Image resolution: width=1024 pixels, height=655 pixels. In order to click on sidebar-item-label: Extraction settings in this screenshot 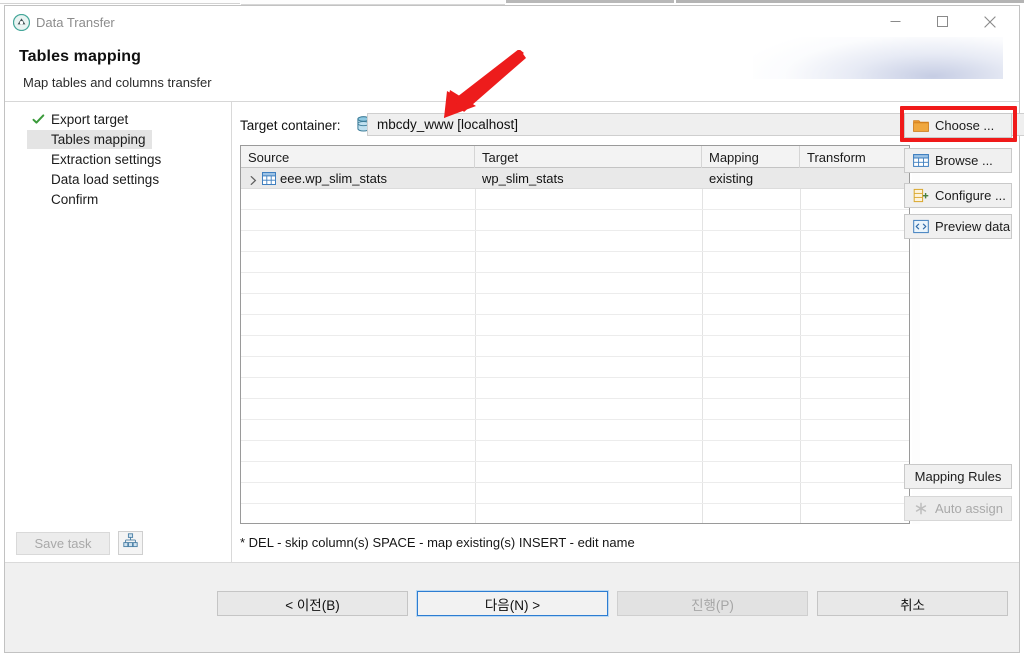, I will do `click(106, 159)`.